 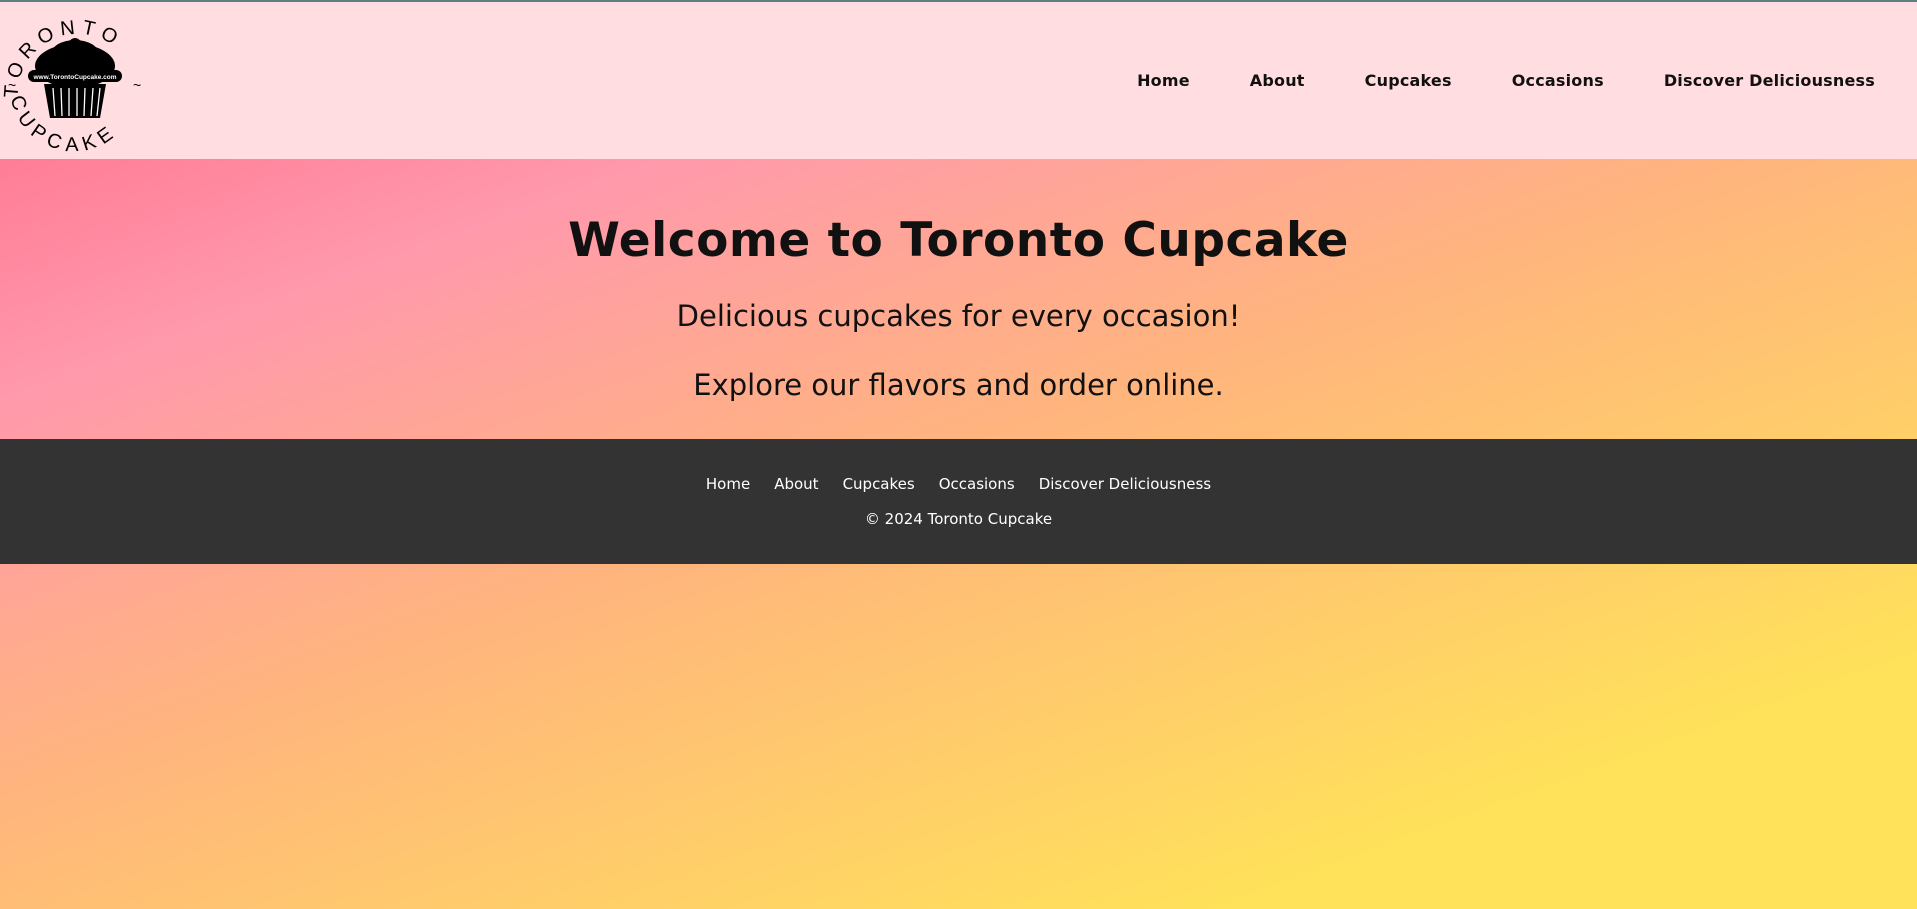 What do you see at coordinates (977, 484) in the screenshot?
I see `footer-link-occasions: Occasions` at bounding box center [977, 484].